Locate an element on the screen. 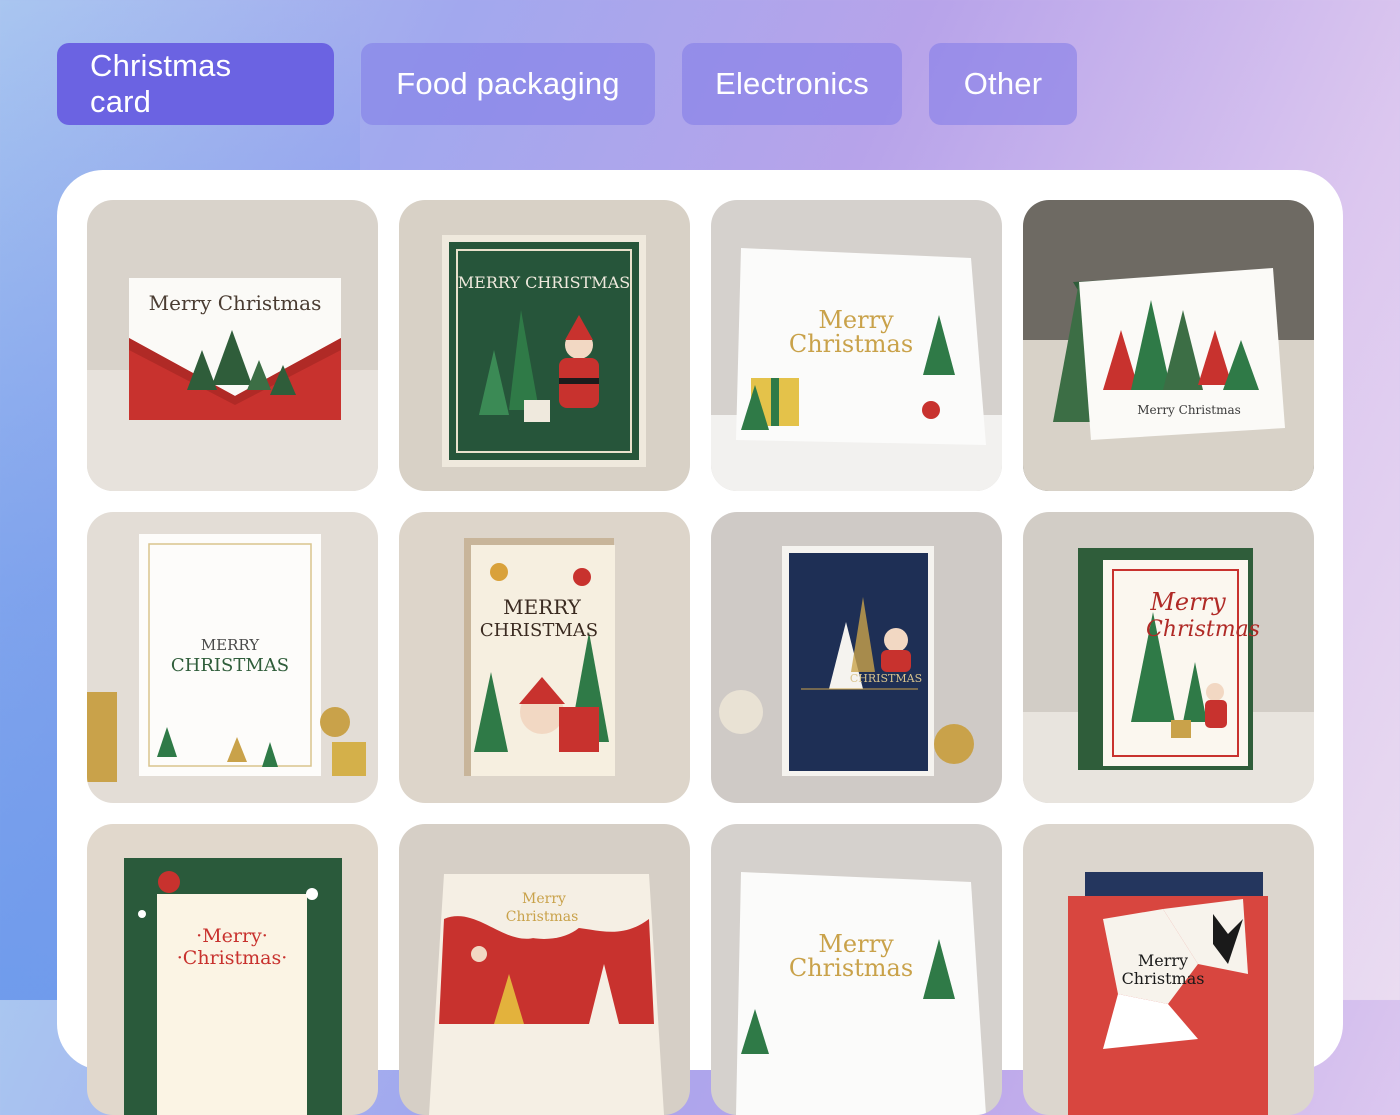  card-title: ·Merry· is located at coordinates (232, 936).